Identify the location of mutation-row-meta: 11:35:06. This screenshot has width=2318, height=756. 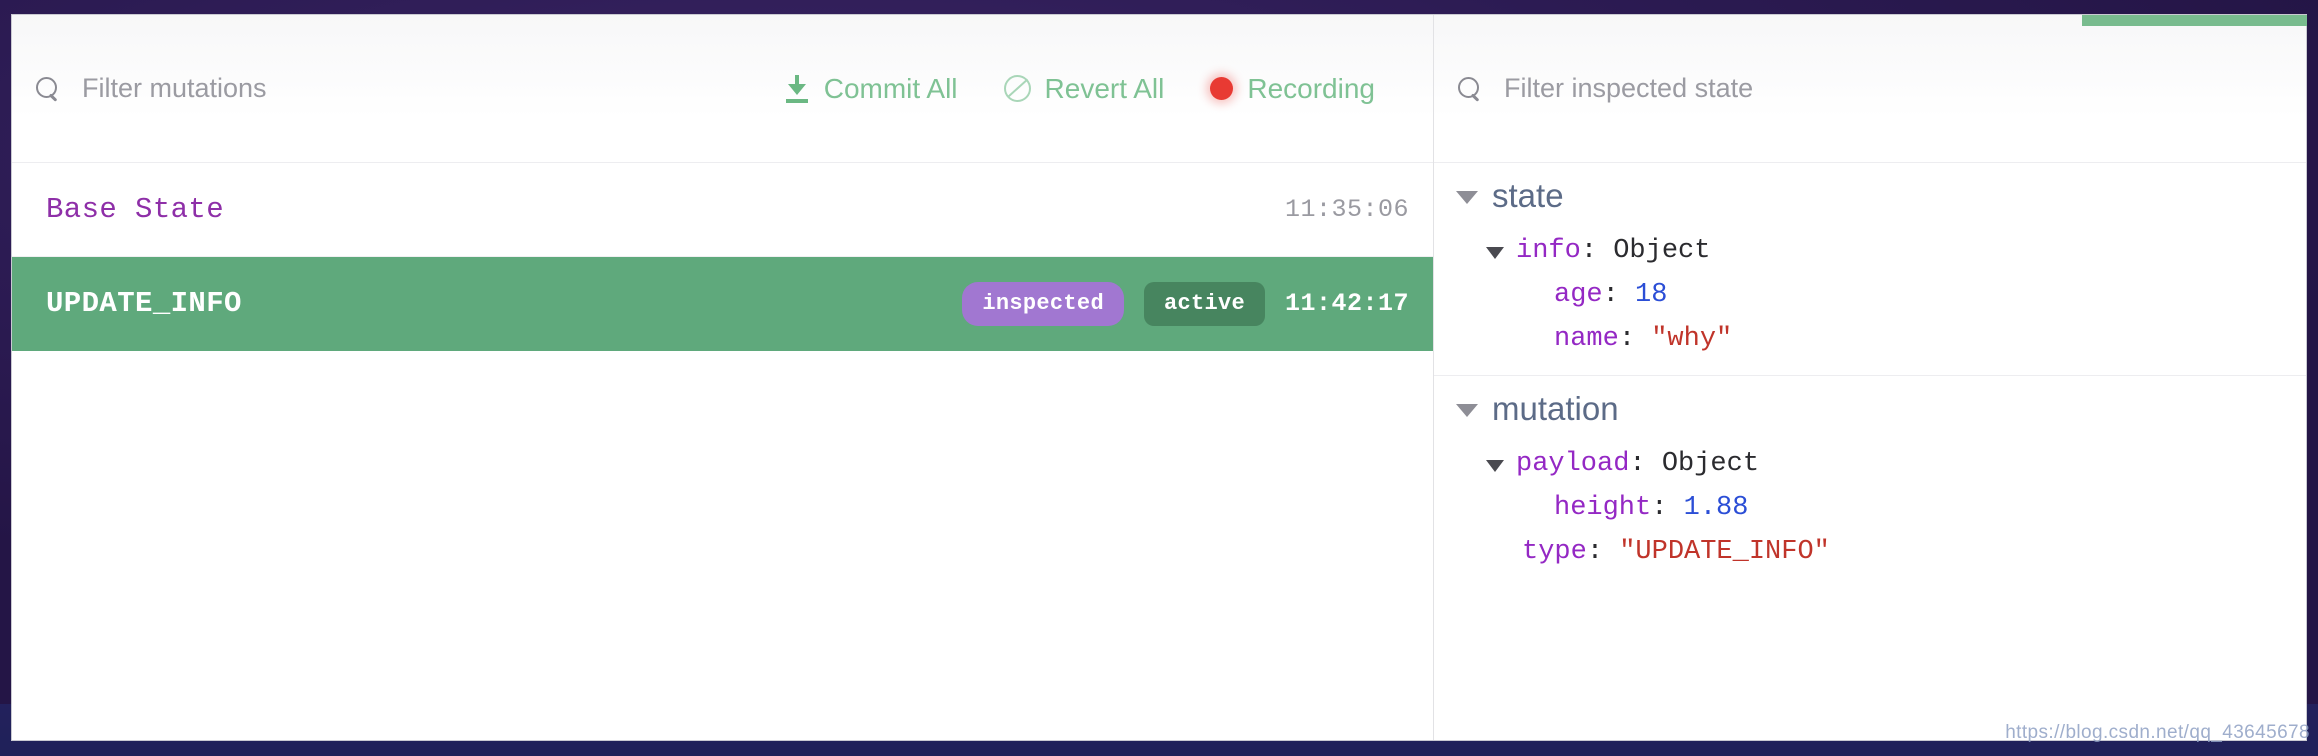
(1347, 209).